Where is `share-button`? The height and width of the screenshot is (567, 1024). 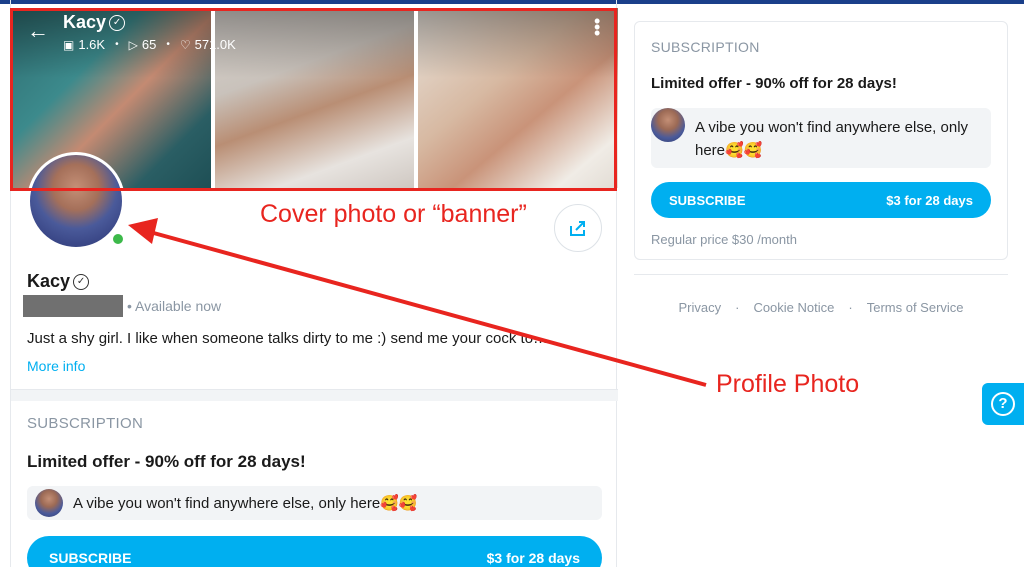 share-button is located at coordinates (578, 228).